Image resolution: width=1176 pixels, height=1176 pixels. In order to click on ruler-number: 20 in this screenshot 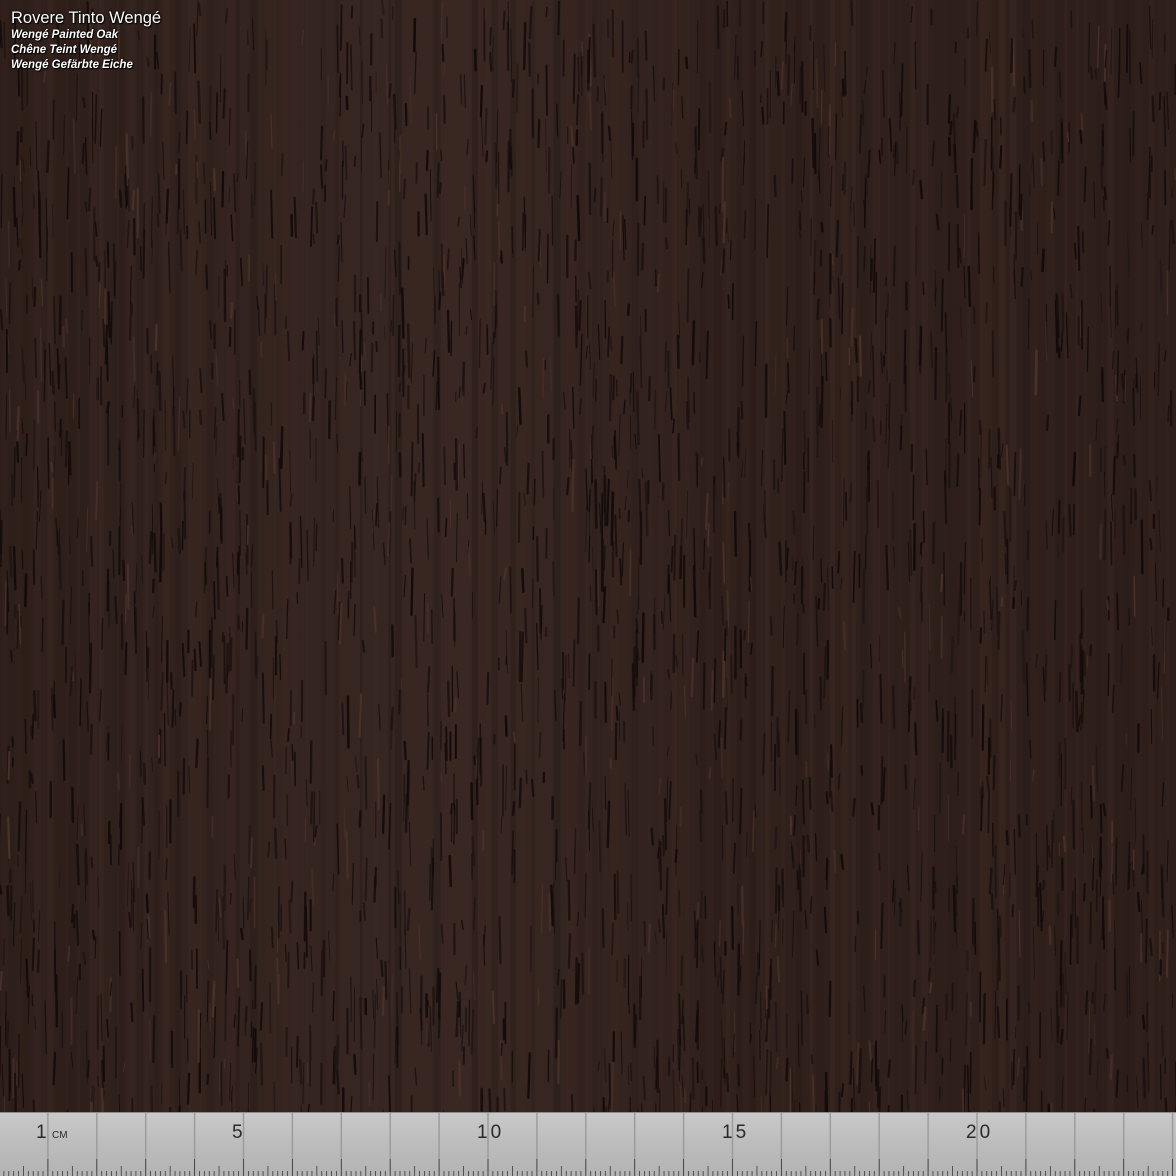, I will do `click(979, 1132)`.